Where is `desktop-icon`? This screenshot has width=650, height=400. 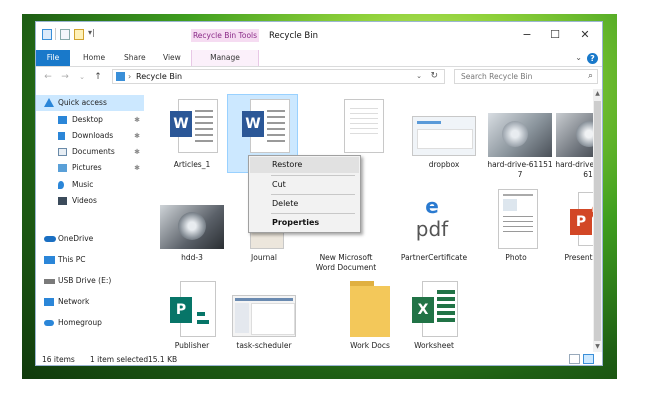
desktop-icon is located at coordinates (62, 120).